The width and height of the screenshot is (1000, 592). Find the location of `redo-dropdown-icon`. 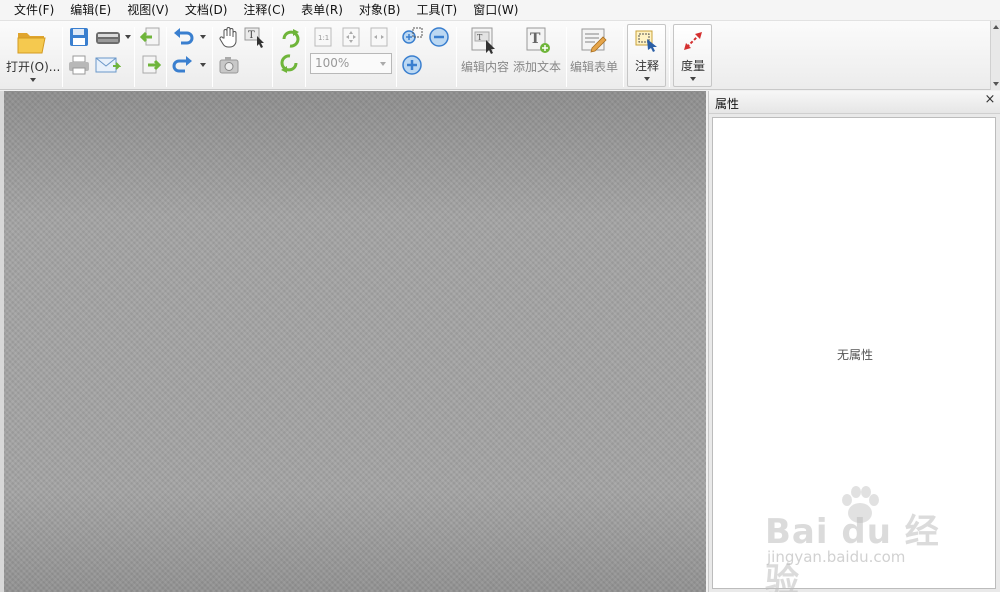

redo-dropdown-icon is located at coordinates (203, 65).